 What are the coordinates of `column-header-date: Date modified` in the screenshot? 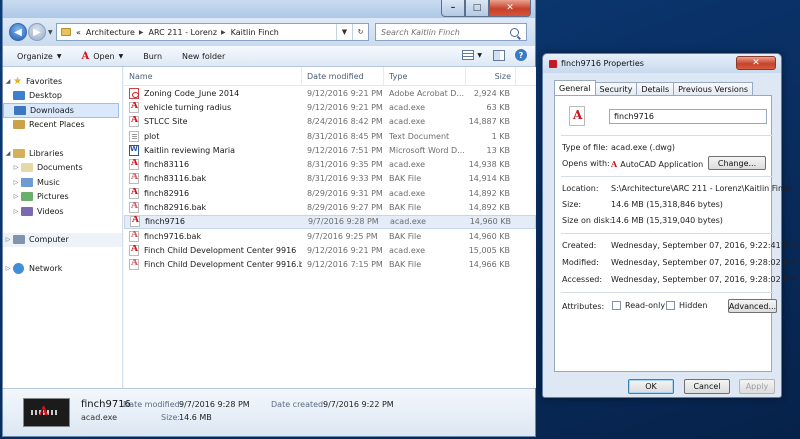 It's located at (343, 76).